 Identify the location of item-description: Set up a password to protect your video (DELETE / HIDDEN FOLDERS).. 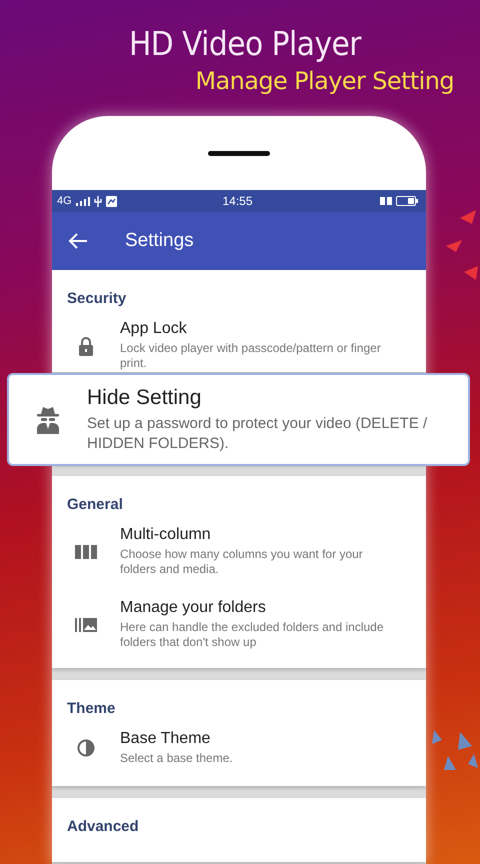
(257, 434).